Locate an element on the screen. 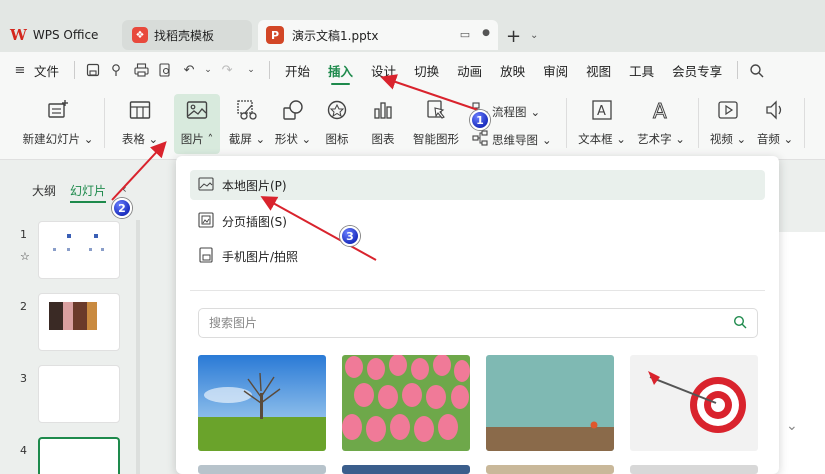 This screenshot has height=474, width=825. slide-number: 1 is located at coordinates (23, 234).